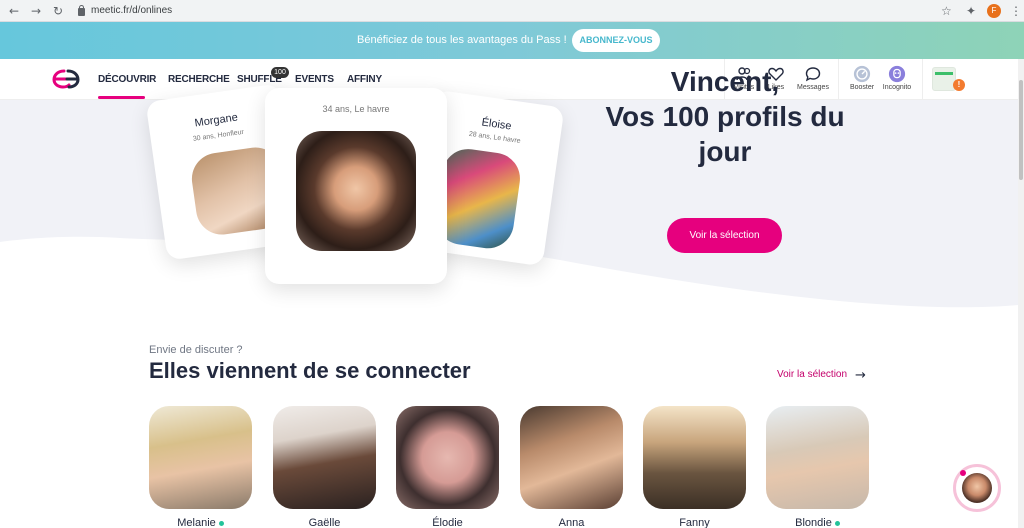 This screenshot has width=1024, height=528. I want to click on forward-icon: →, so click(36, 11).